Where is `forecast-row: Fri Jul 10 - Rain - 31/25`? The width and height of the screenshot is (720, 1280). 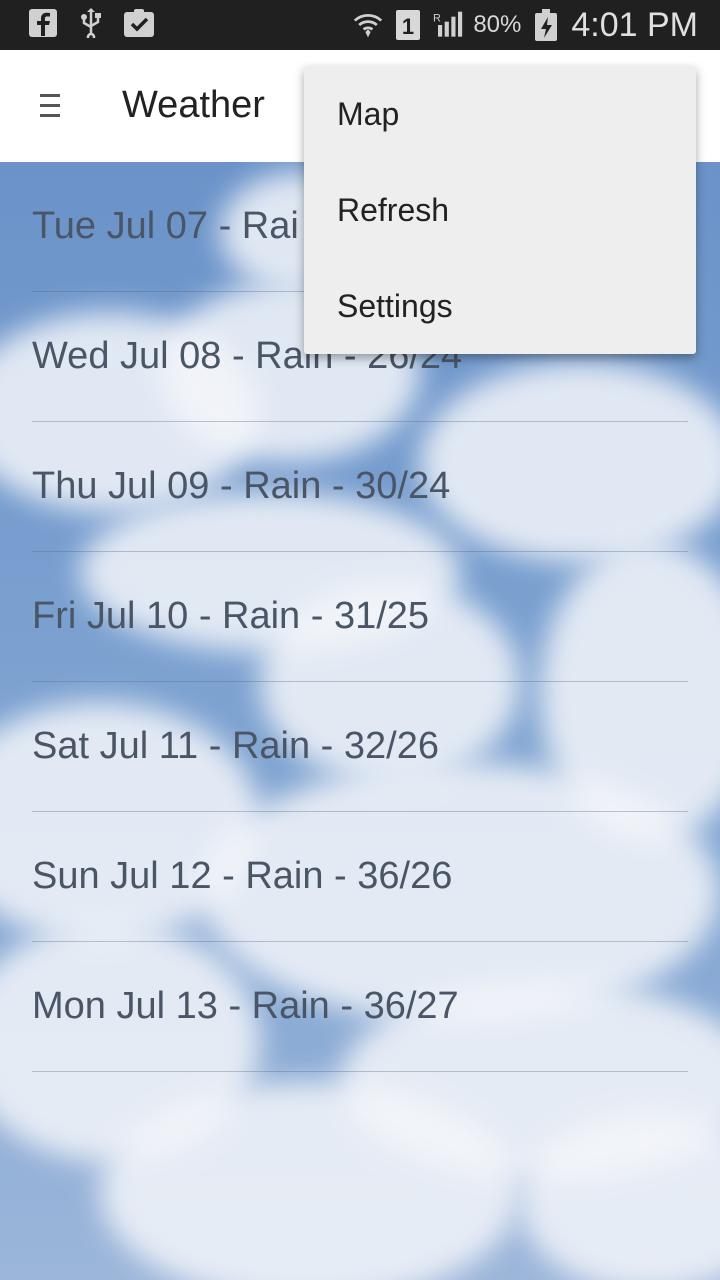
forecast-row: Fri Jul 10 - Rain - 31/25 is located at coordinates (360, 617).